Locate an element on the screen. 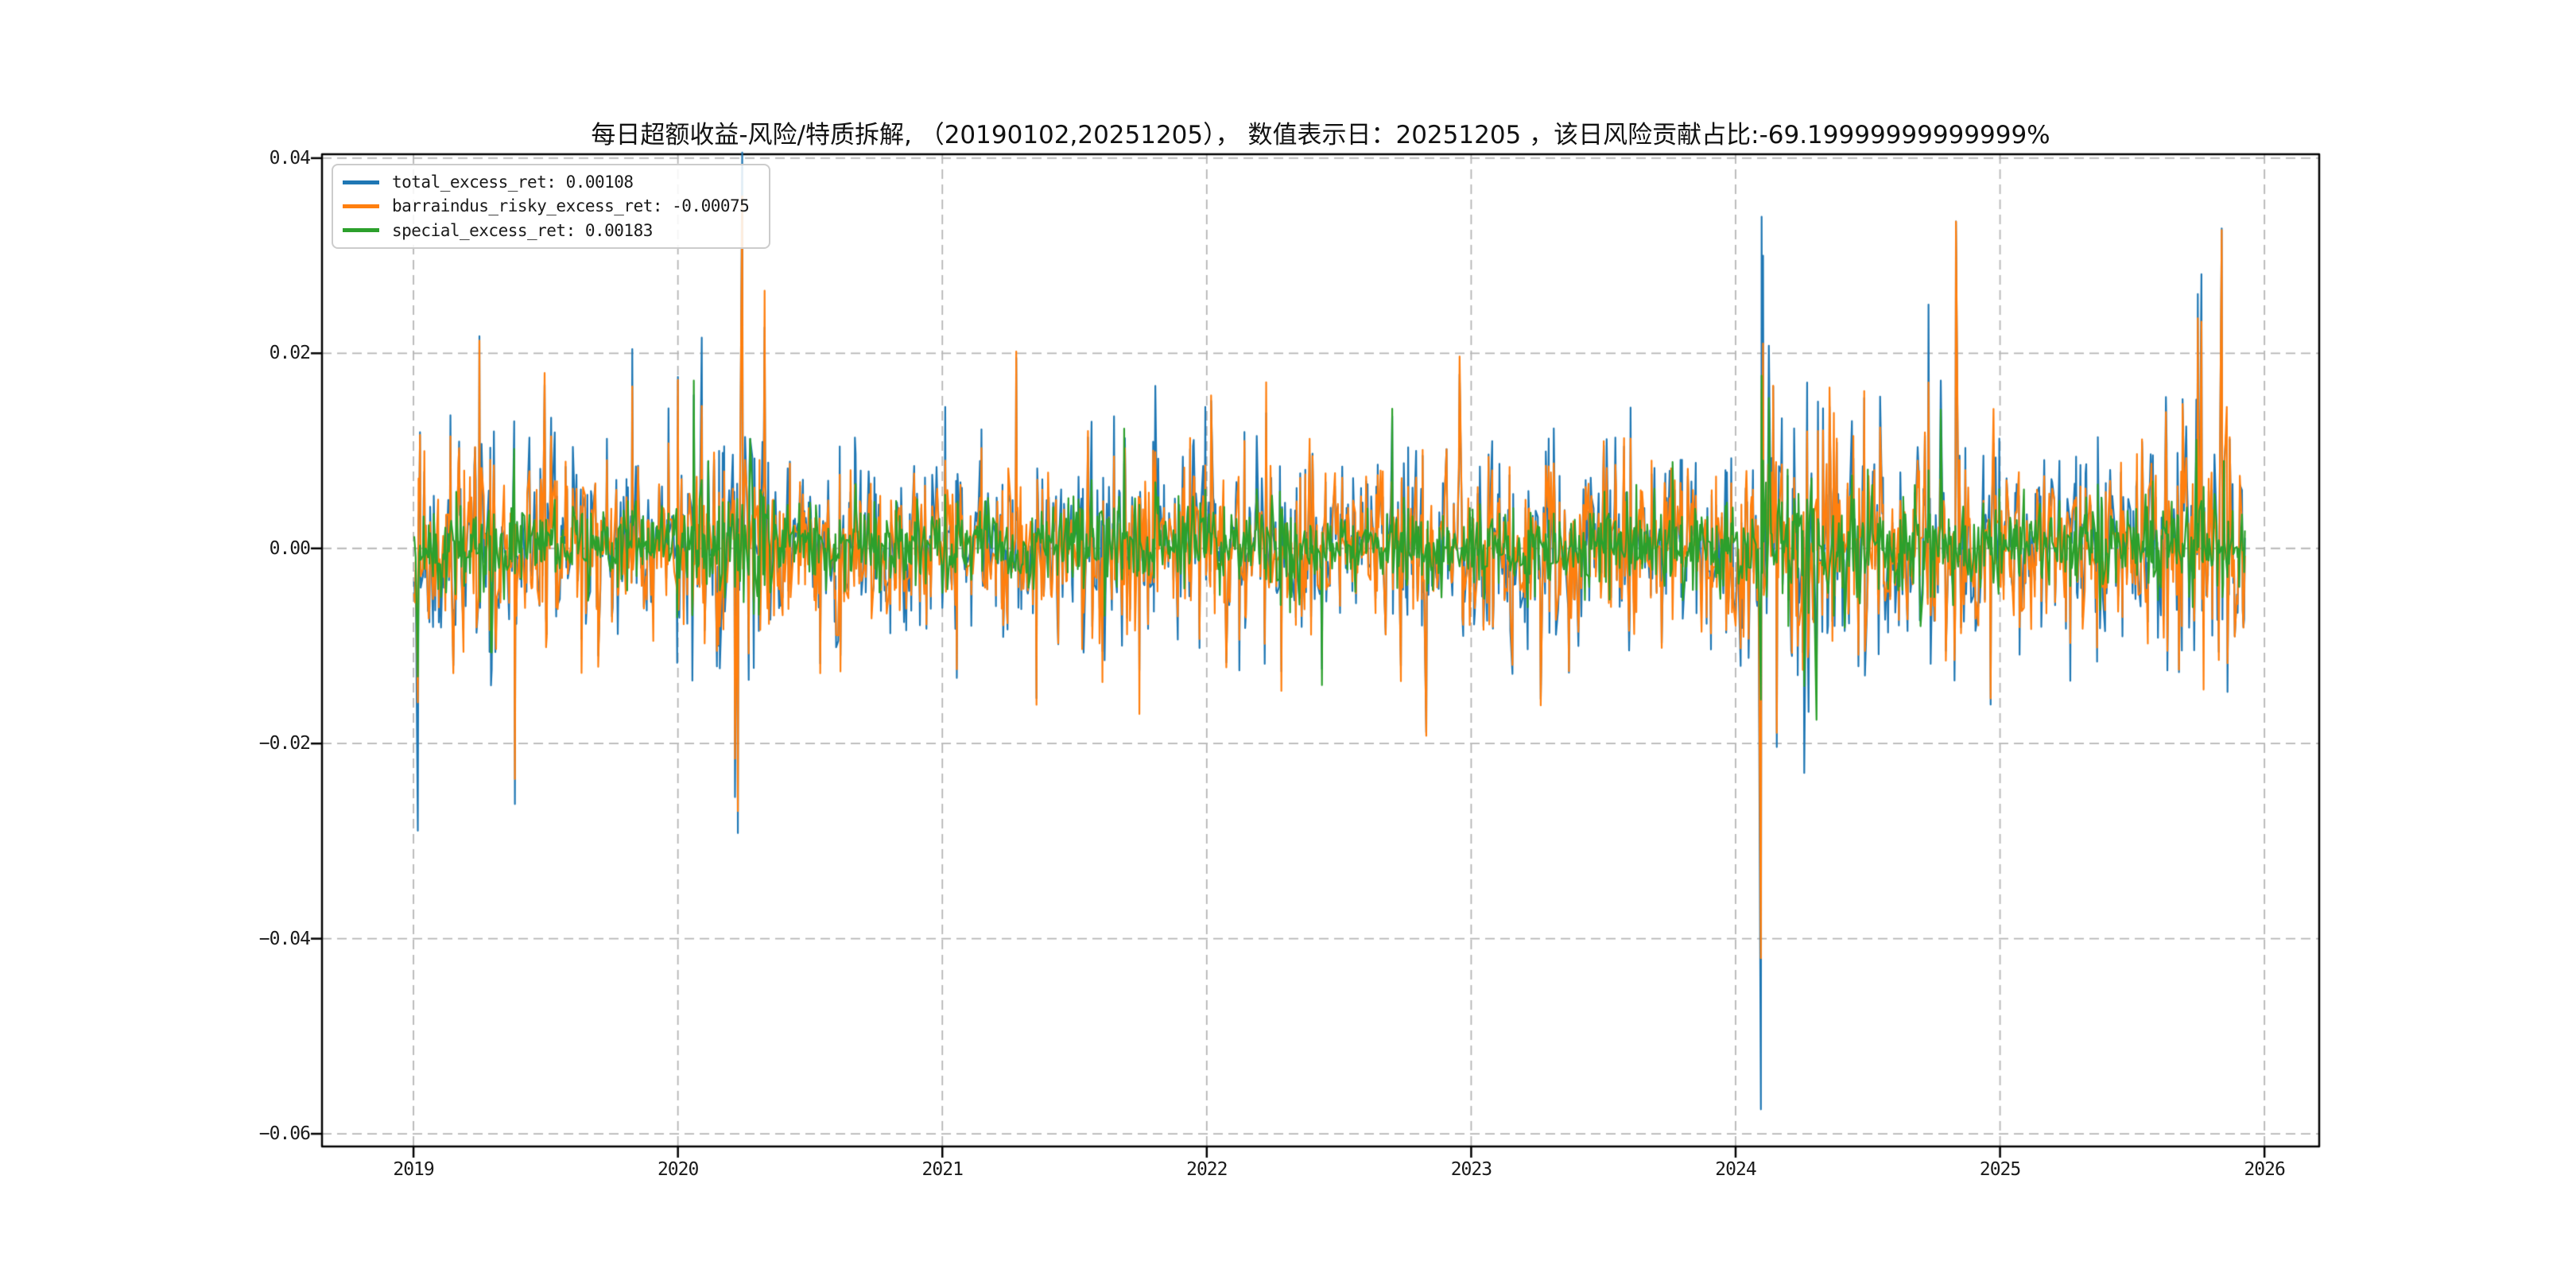 The width and height of the screenshot is (2576, 1288). legend-label: total_excess_ret: 0.00108 is located at coordinates (513, 182).